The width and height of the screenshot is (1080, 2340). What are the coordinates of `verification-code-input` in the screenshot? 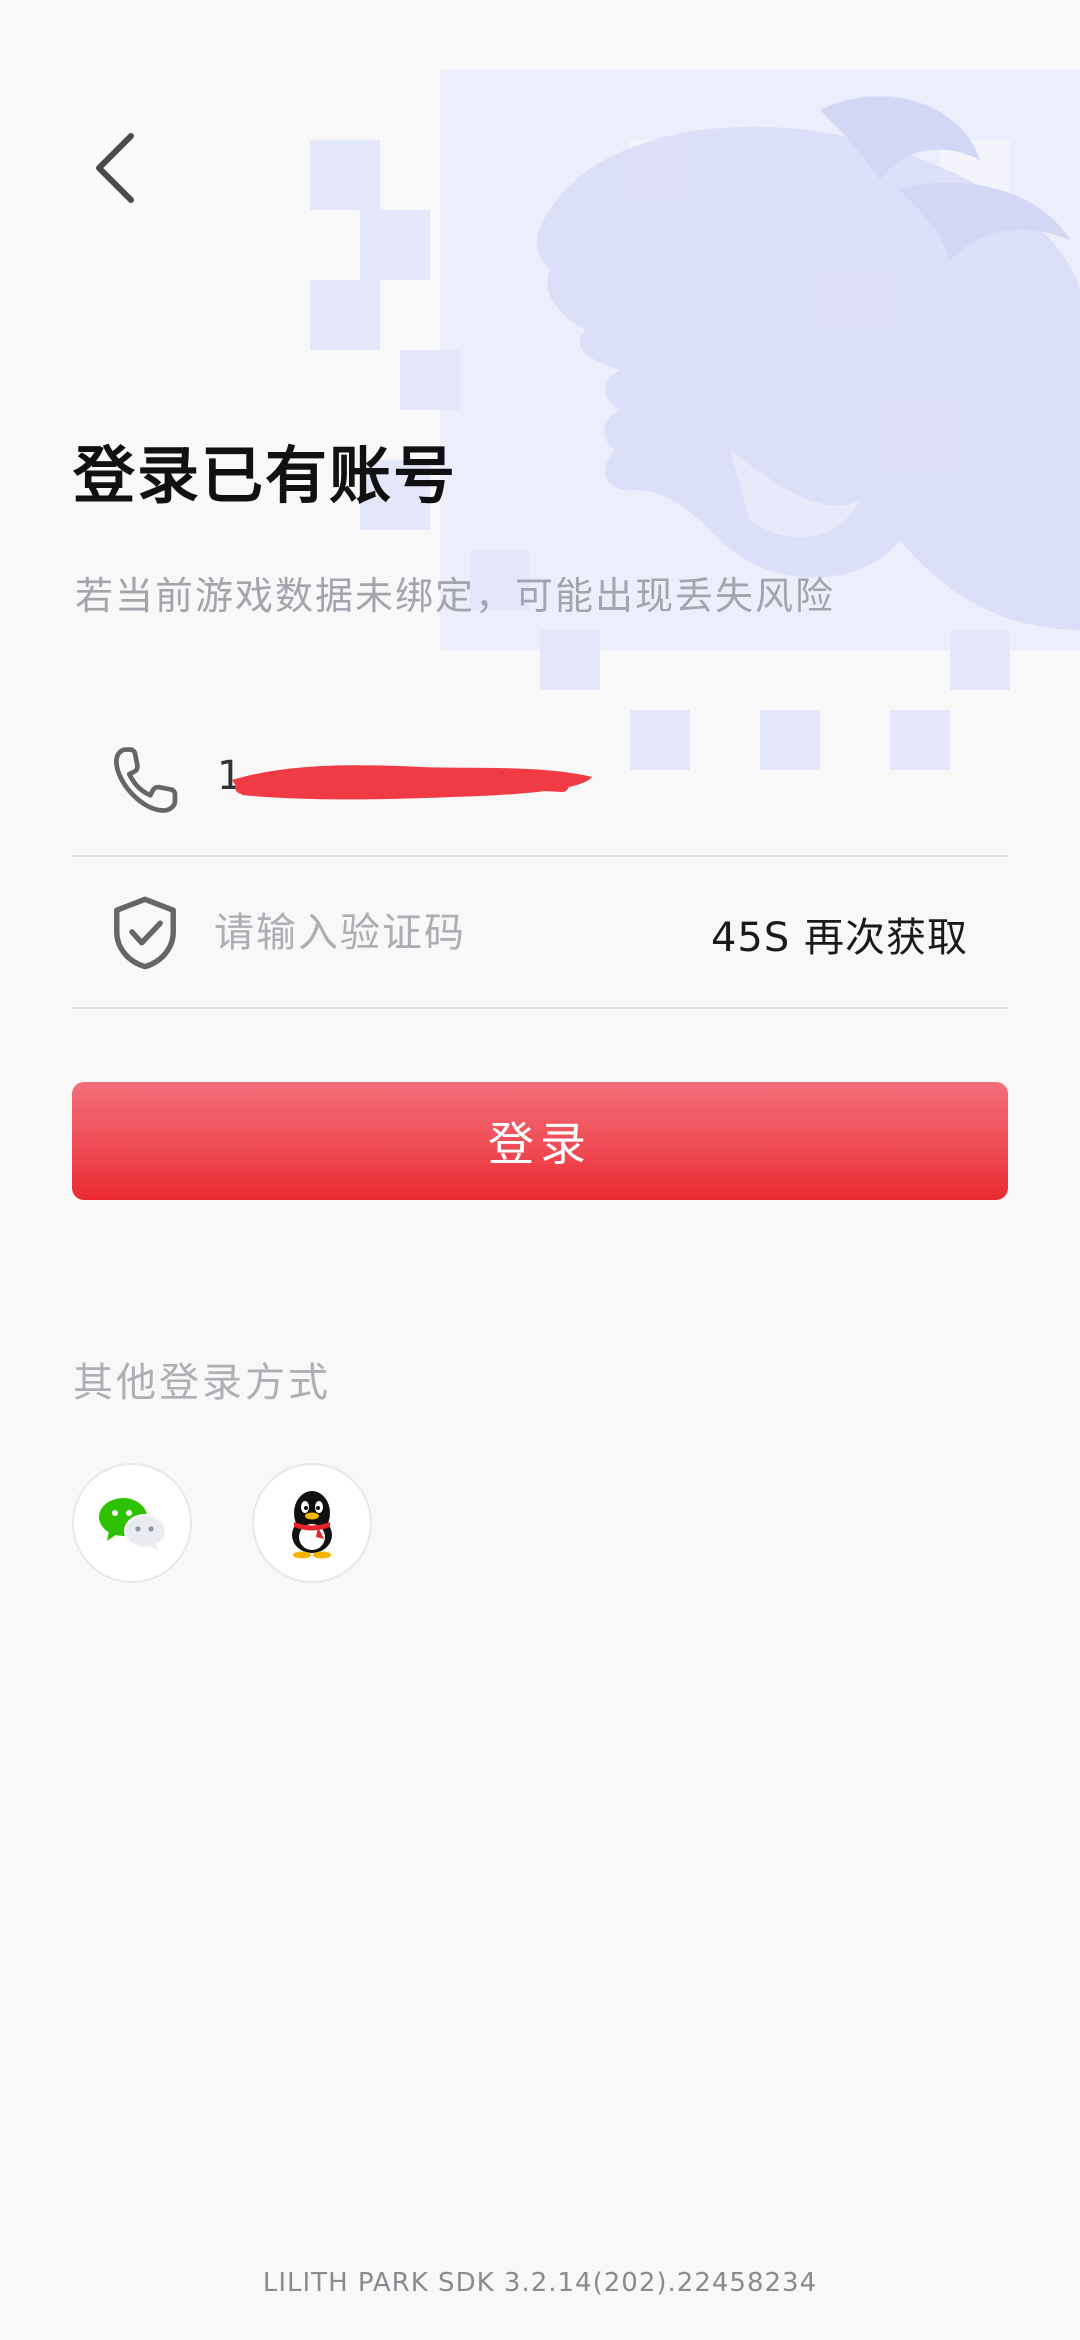 It's located at (474, 933).